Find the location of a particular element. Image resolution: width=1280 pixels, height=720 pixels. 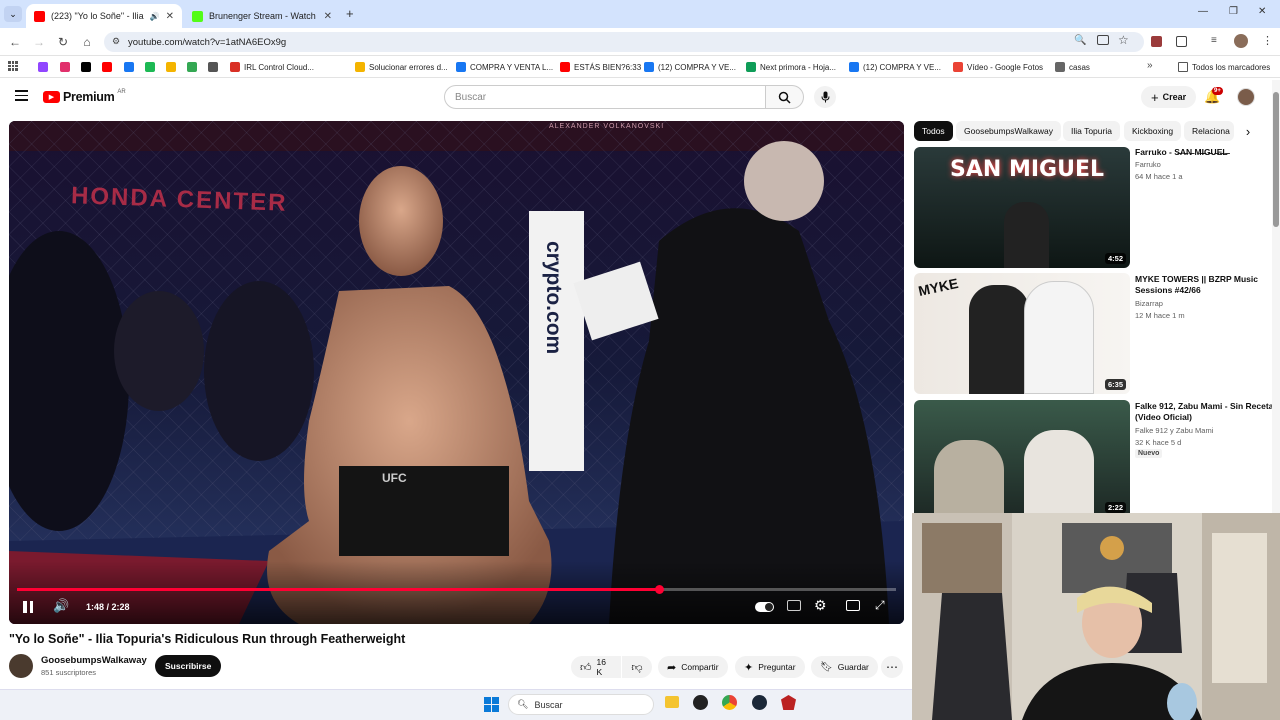

search-button is located at coordinates (785, 97).